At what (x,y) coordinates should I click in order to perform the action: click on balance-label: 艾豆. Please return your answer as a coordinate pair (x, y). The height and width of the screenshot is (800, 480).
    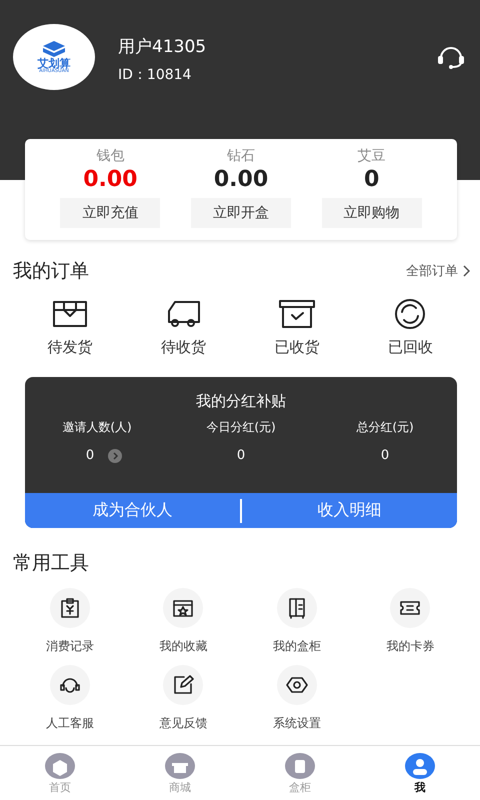
    Looking at the image, I should click on (372, 156).